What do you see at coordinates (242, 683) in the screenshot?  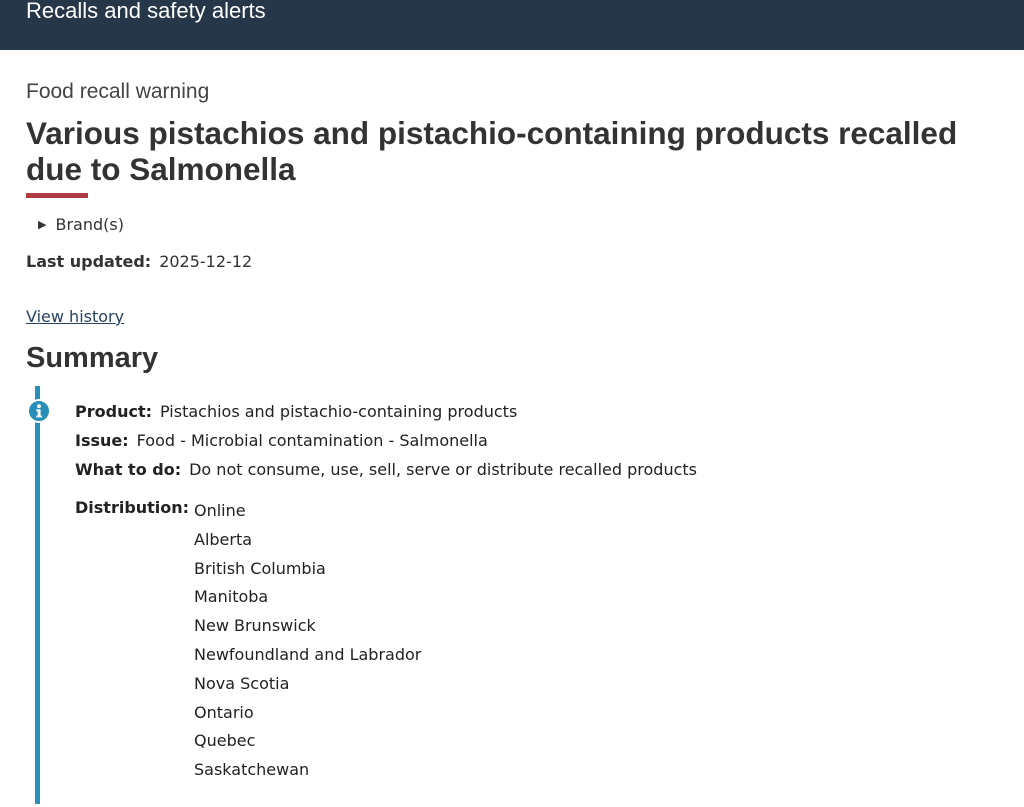 I see `distribution-item: Nova Scotia` at bounding box center [242, 683].